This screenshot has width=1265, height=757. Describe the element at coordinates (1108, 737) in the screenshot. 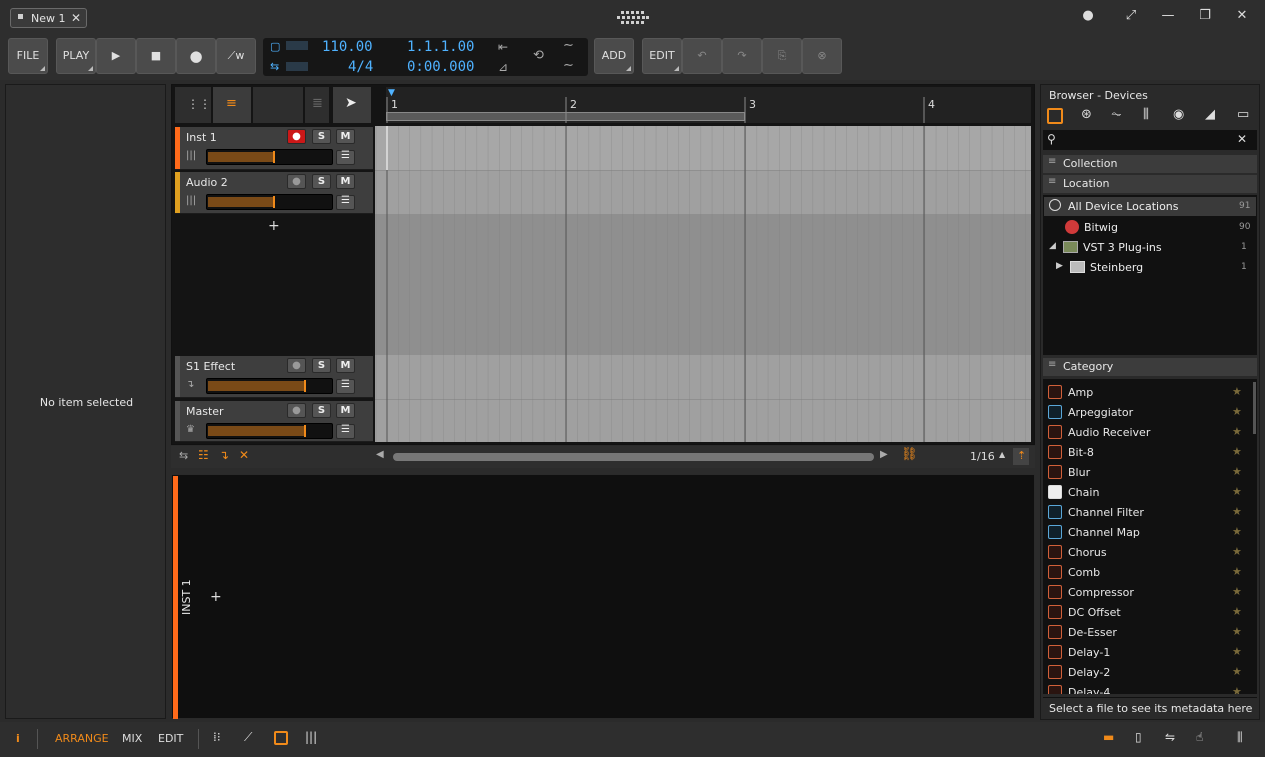

I see `browser-panel-icon: ▬` at that location.